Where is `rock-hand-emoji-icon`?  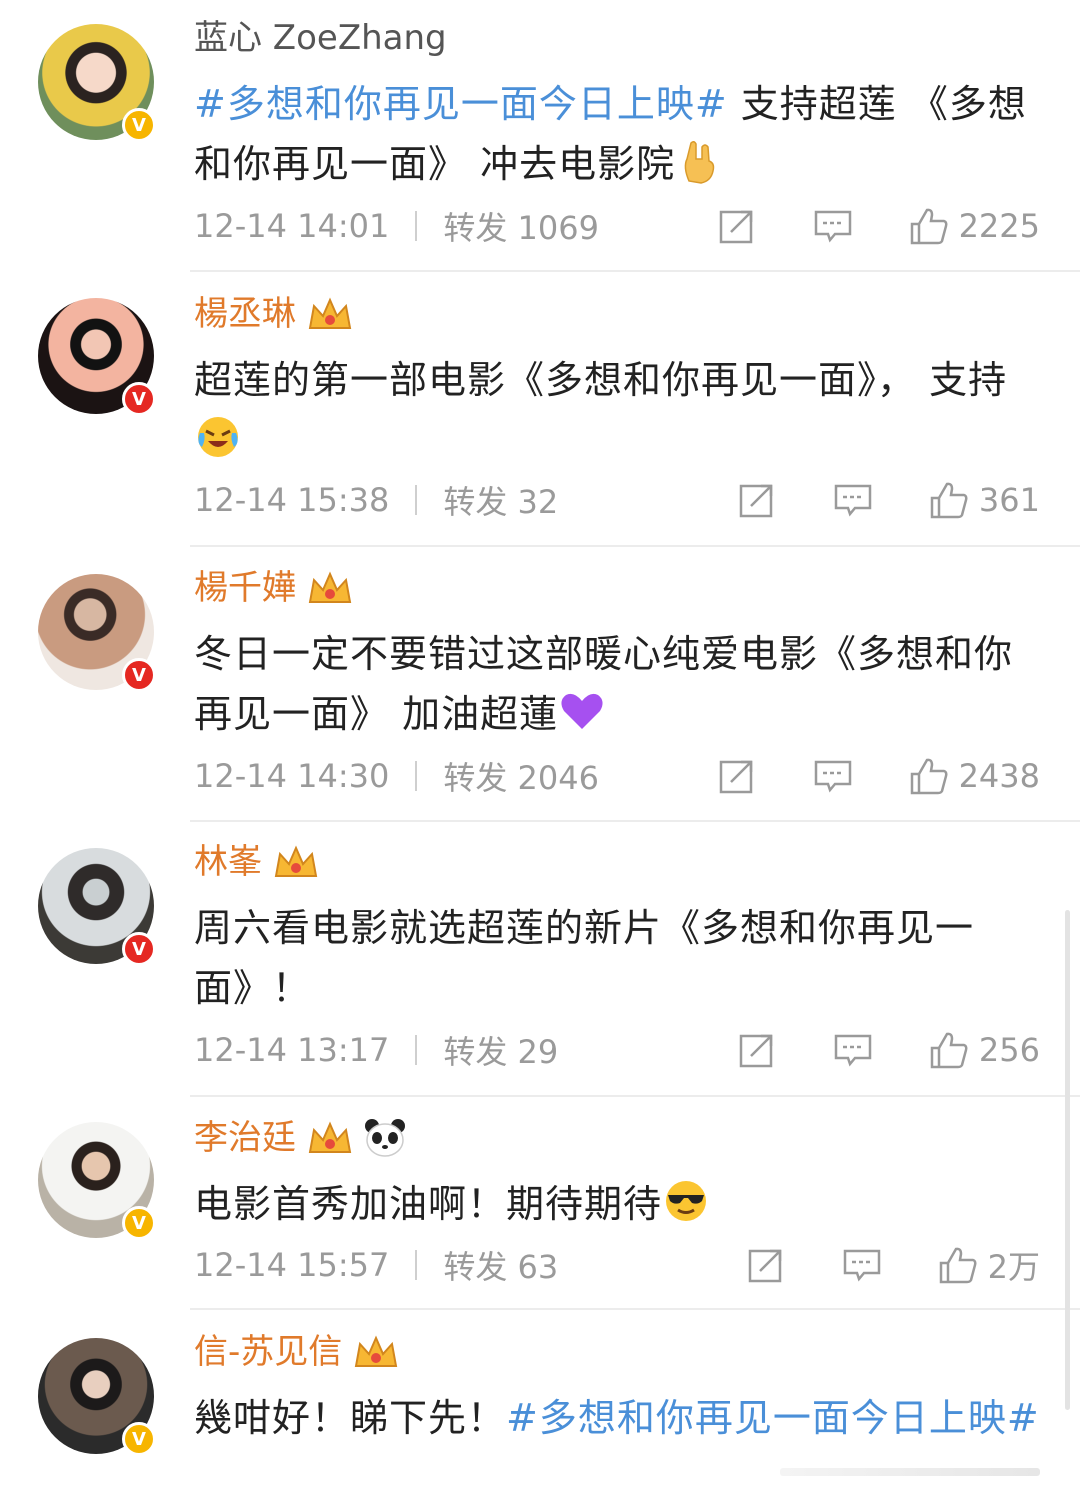 rock-hand-emoji-icon is located at coordinates (699, 162).